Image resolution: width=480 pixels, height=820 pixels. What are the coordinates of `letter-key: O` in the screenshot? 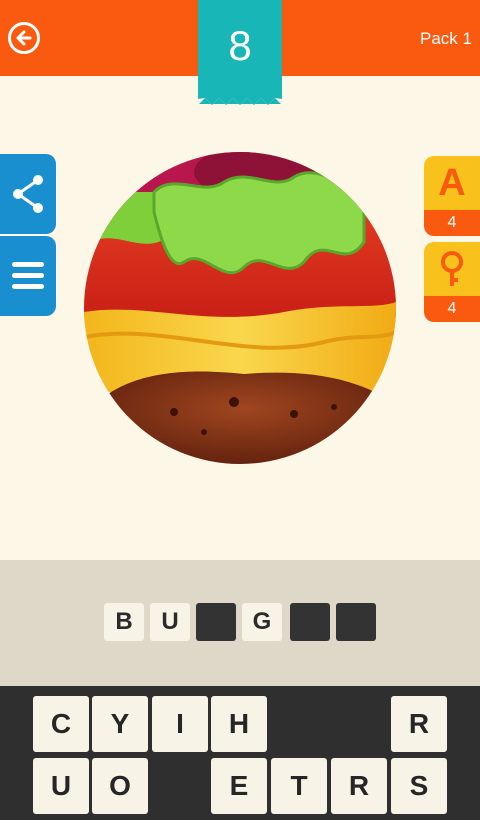 It's located at (120, 786).